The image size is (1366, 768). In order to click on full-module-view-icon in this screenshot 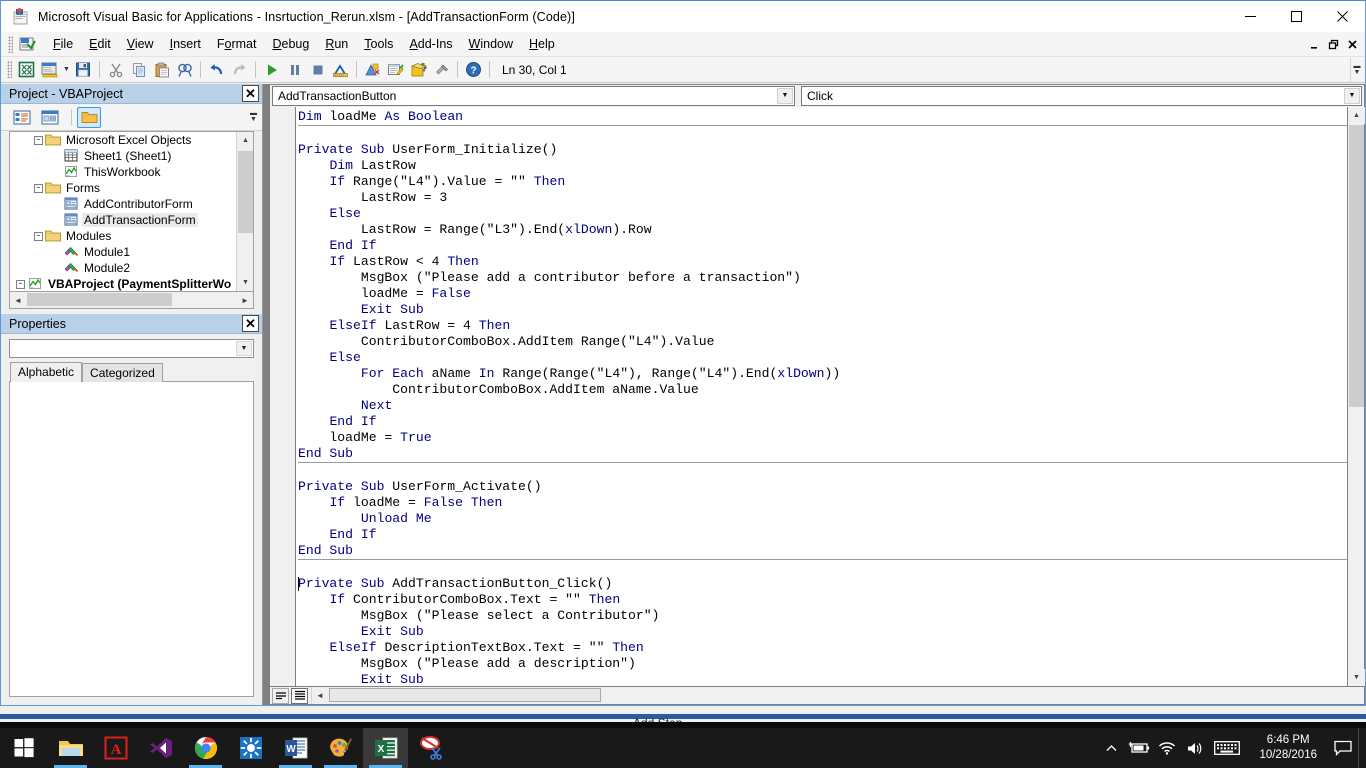, I will do `click(299, 695)`.